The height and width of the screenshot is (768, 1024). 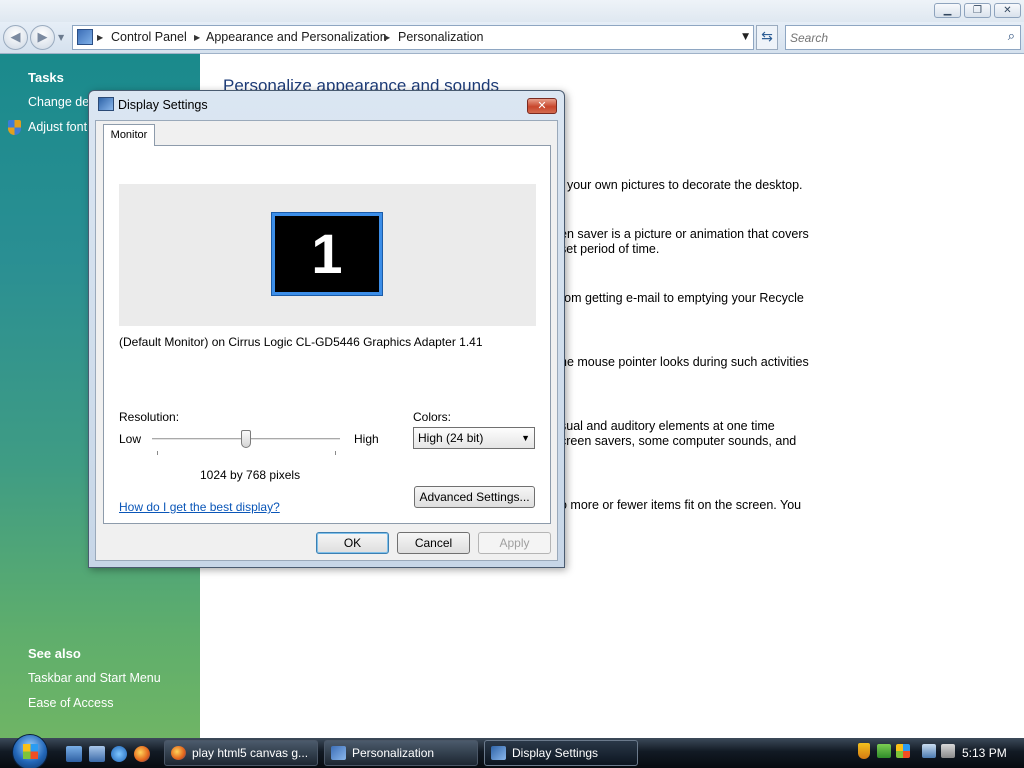 I want to click on best-display-help-link: How do I get the best display?, so click(x=199, y=507).